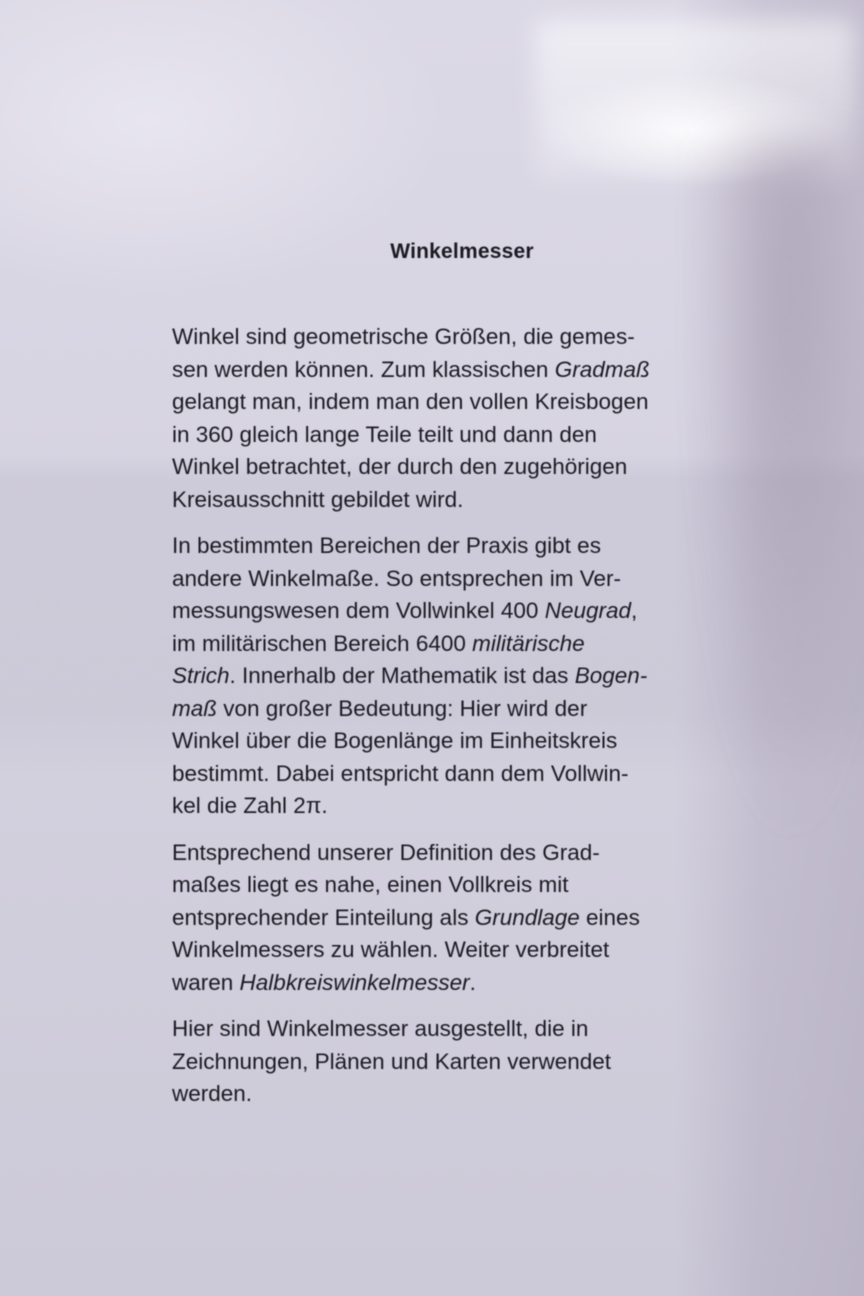 Image resolution: width=864 pixels, height=1296 pixels. What do you see at coordinates (462, 251) in the screenshot?
I see `panel-title: Winkelmesser` at bounding box center [462, 251].